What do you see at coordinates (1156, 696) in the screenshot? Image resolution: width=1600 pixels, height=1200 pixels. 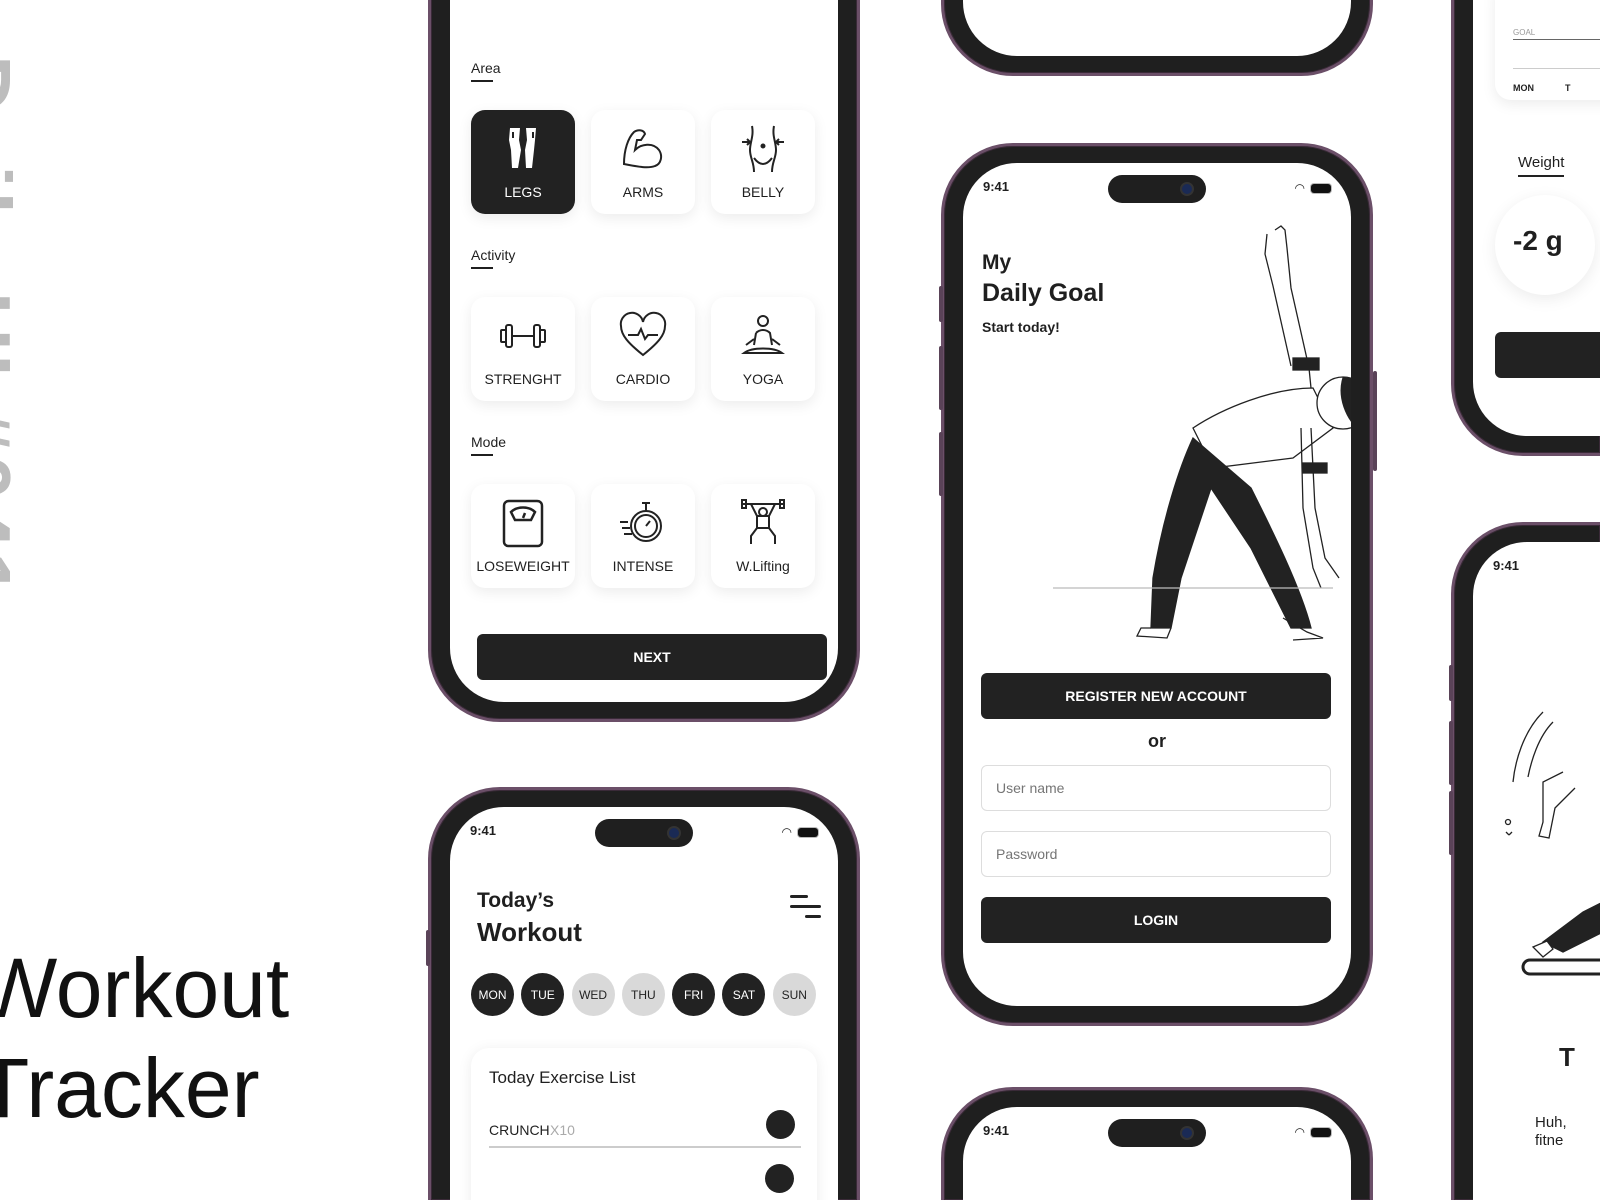 I see `register-button: REGISTER NEW ACCOUNT` at bounding box center [1156, 696].